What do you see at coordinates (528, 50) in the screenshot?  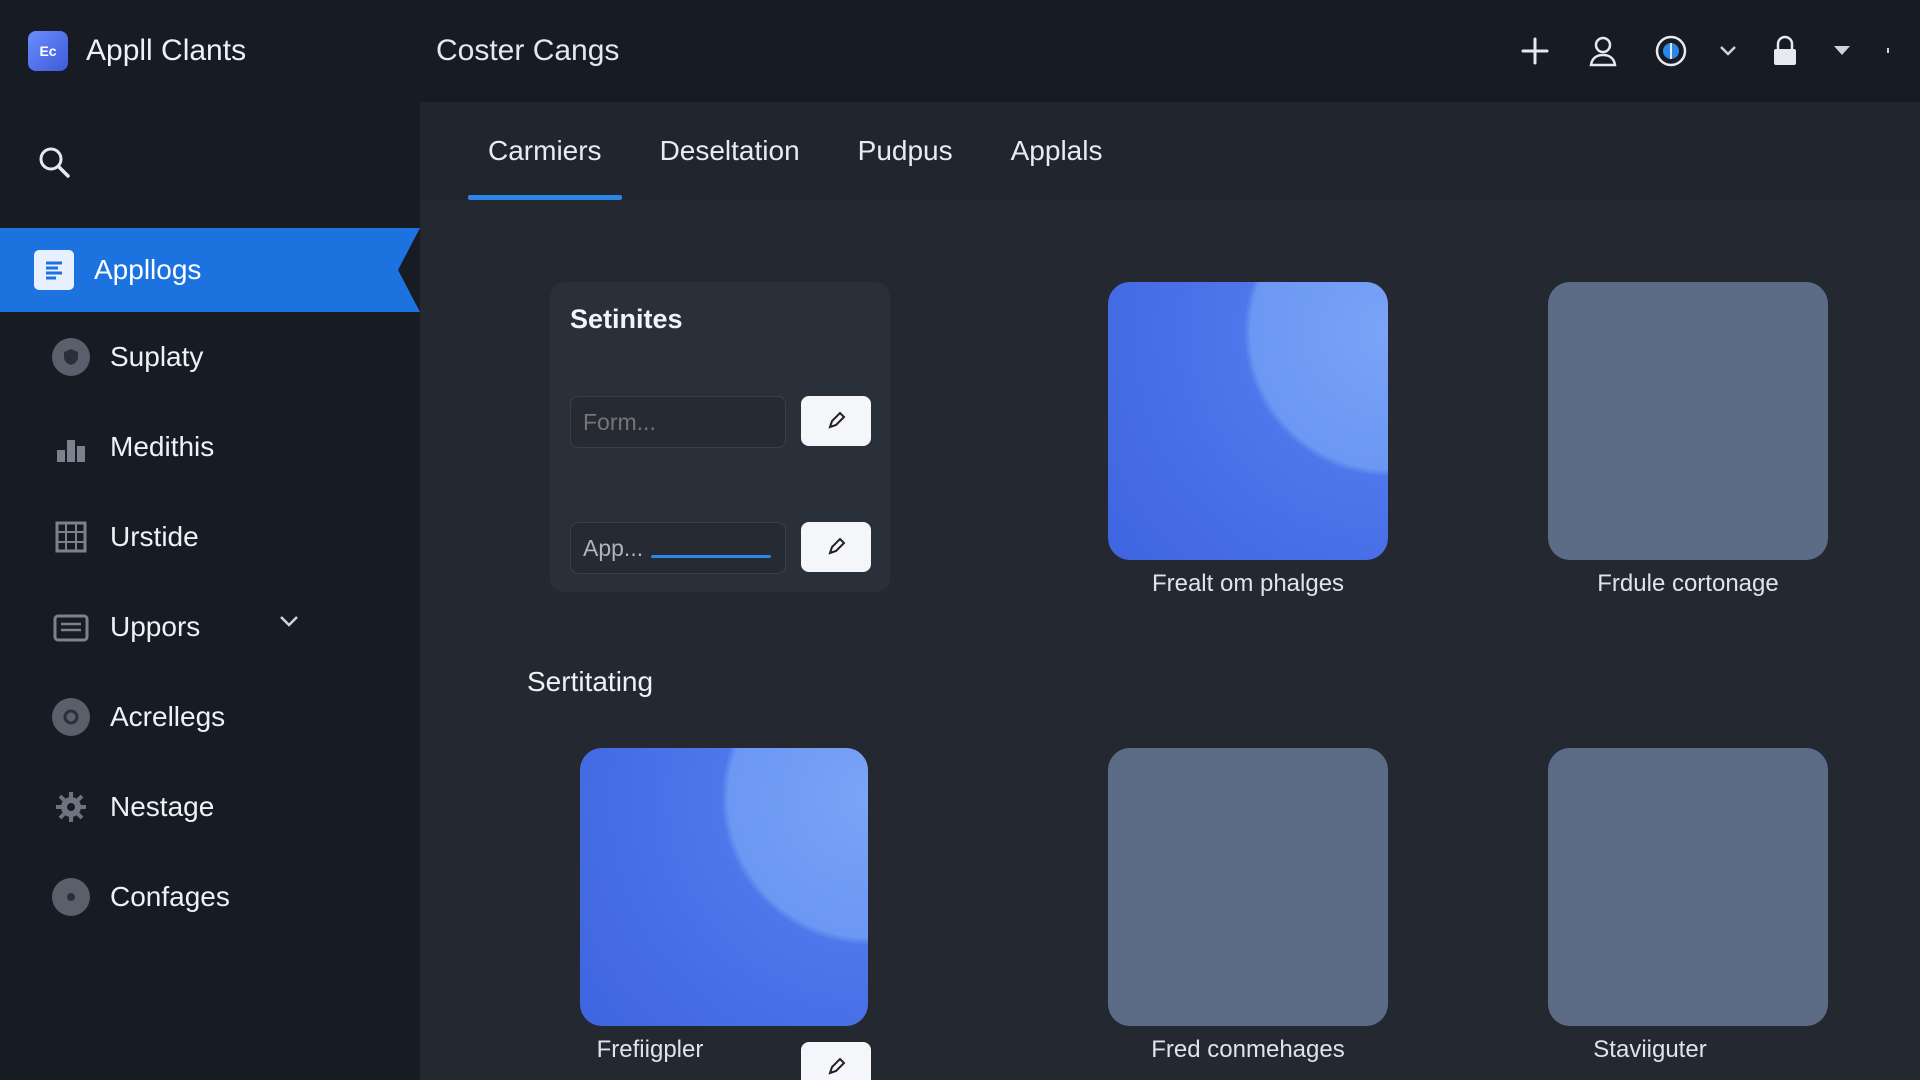 I see `page-title: Coster Cangs` at bounding box center [528, 50].